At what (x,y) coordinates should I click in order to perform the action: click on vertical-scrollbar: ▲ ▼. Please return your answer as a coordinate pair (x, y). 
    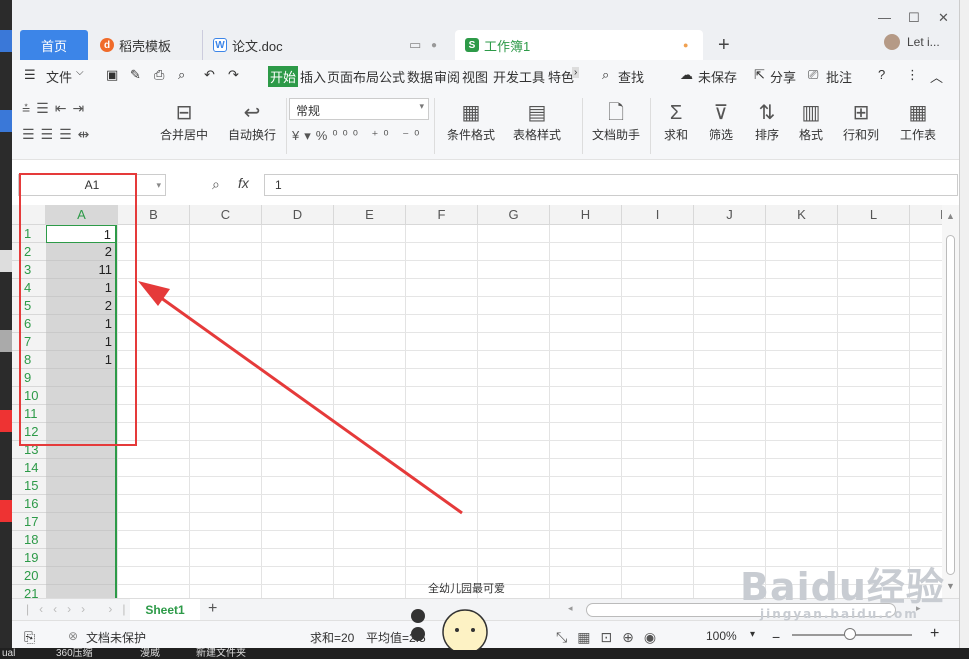
    Looking at the image, I should click on (950, 401).